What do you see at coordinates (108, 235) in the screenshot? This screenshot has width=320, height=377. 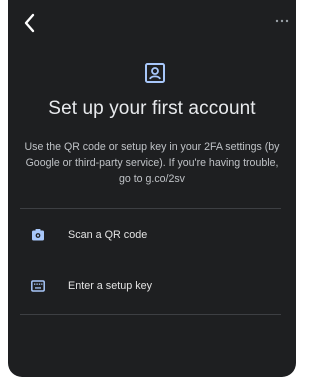 I see `scan-qr-code-label: Scan a QR code` at bounding box center [108, 235].